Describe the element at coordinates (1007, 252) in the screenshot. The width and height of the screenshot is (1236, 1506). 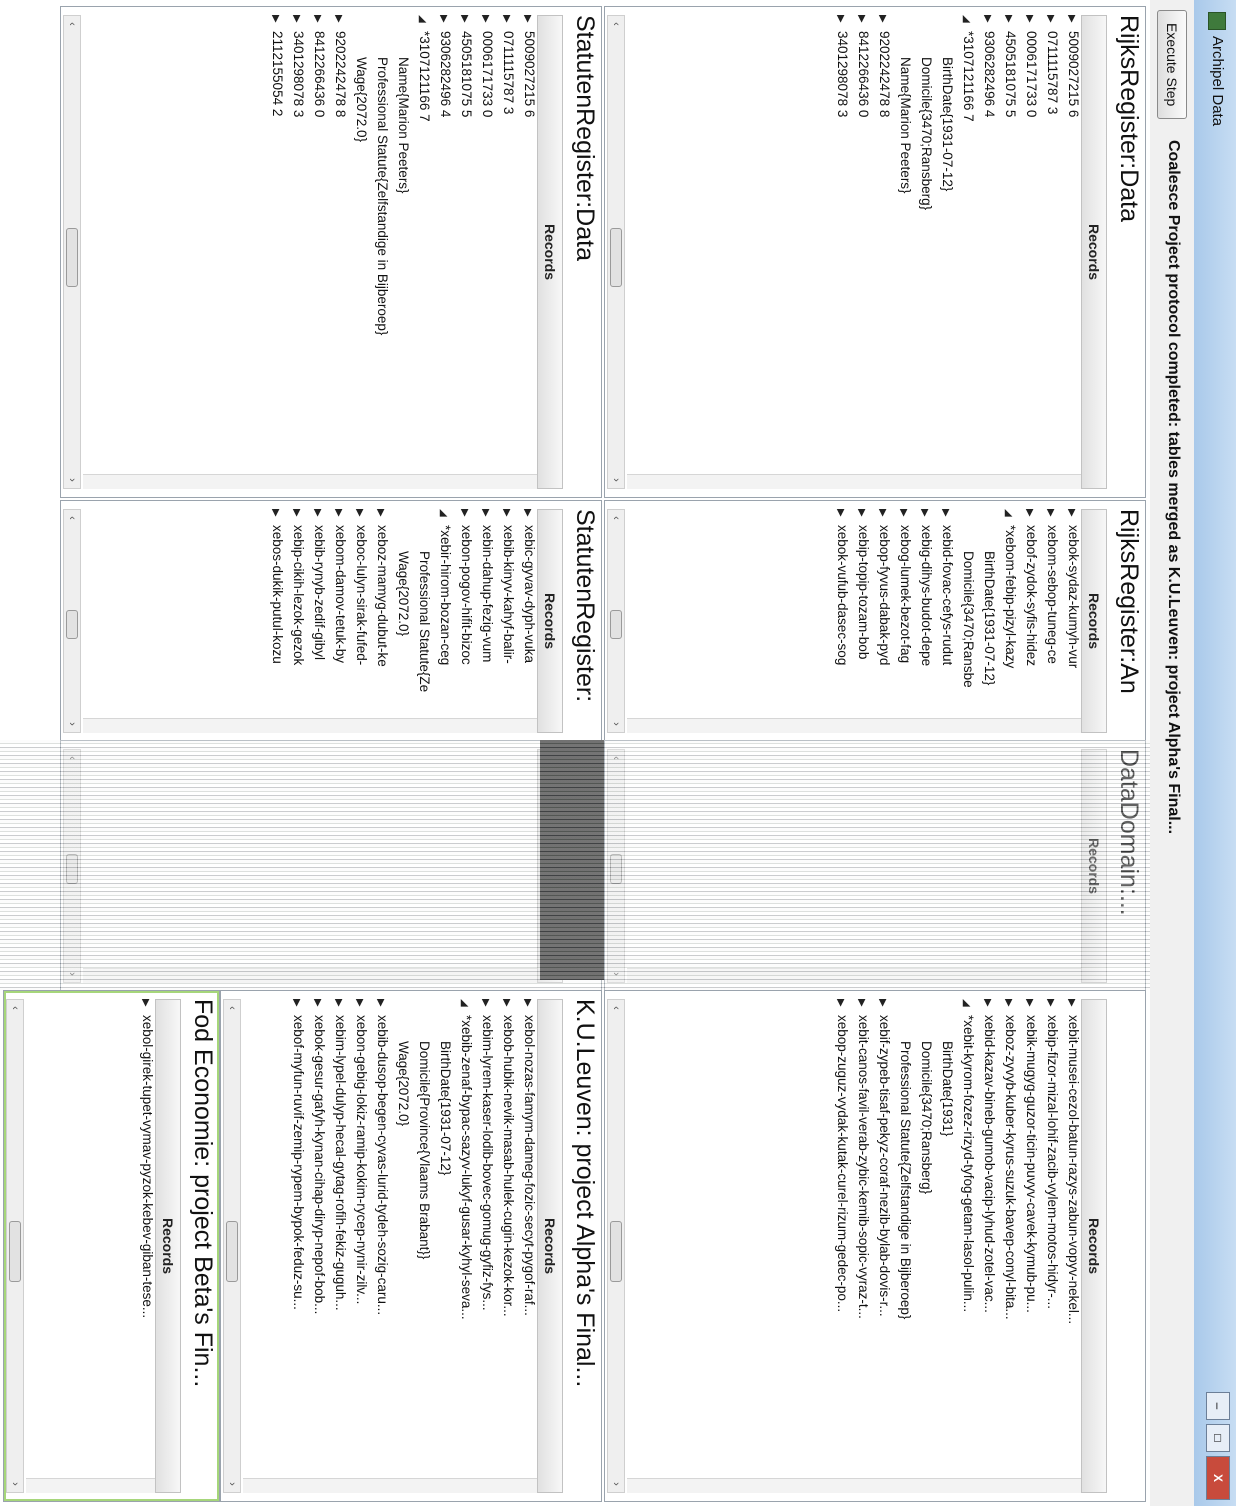
I see `tree-row: ▶4505181075 5` at that location.